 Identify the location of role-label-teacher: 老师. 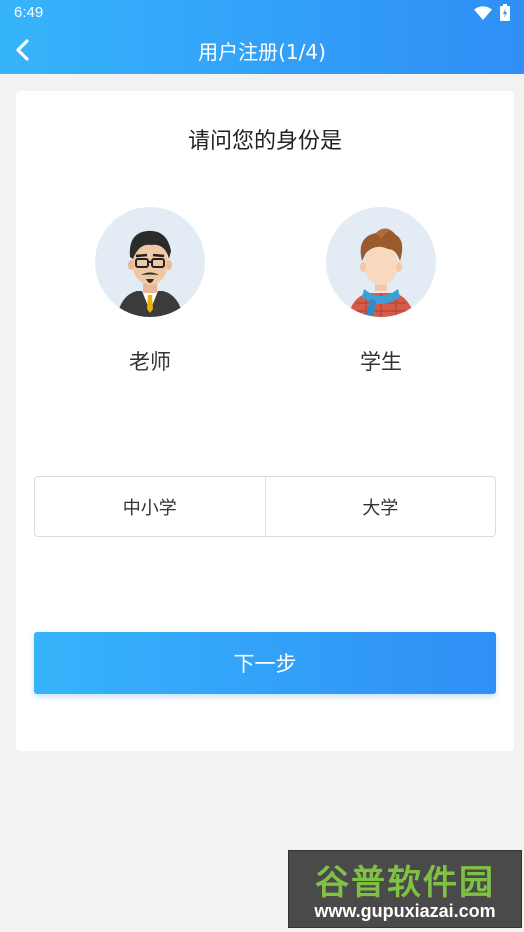
(150, 362).